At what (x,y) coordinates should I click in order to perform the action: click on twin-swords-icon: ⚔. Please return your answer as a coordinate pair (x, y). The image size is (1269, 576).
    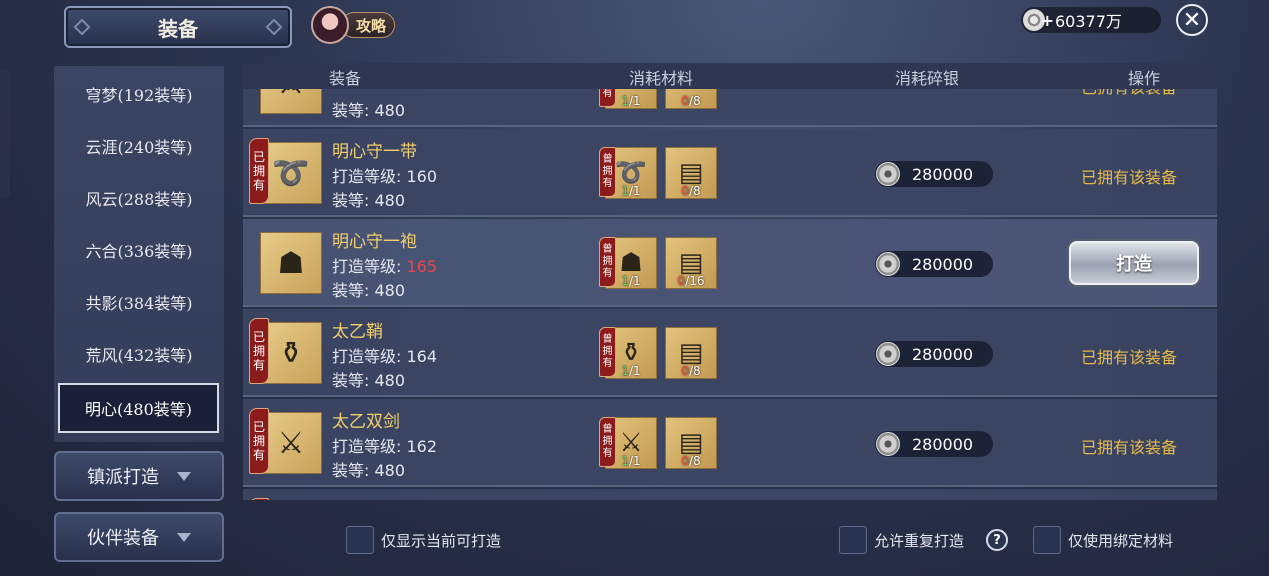
    Looking at the image, I should click on (291, 443).